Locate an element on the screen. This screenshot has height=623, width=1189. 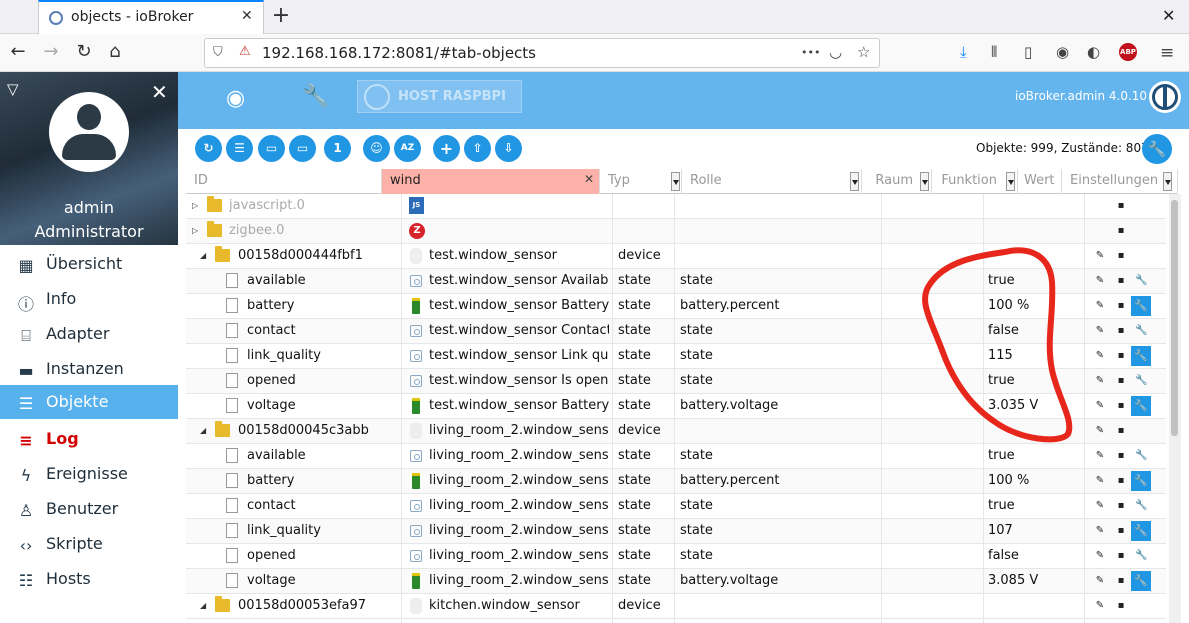
object-value: 107 is located at coordinates (1000, 531).